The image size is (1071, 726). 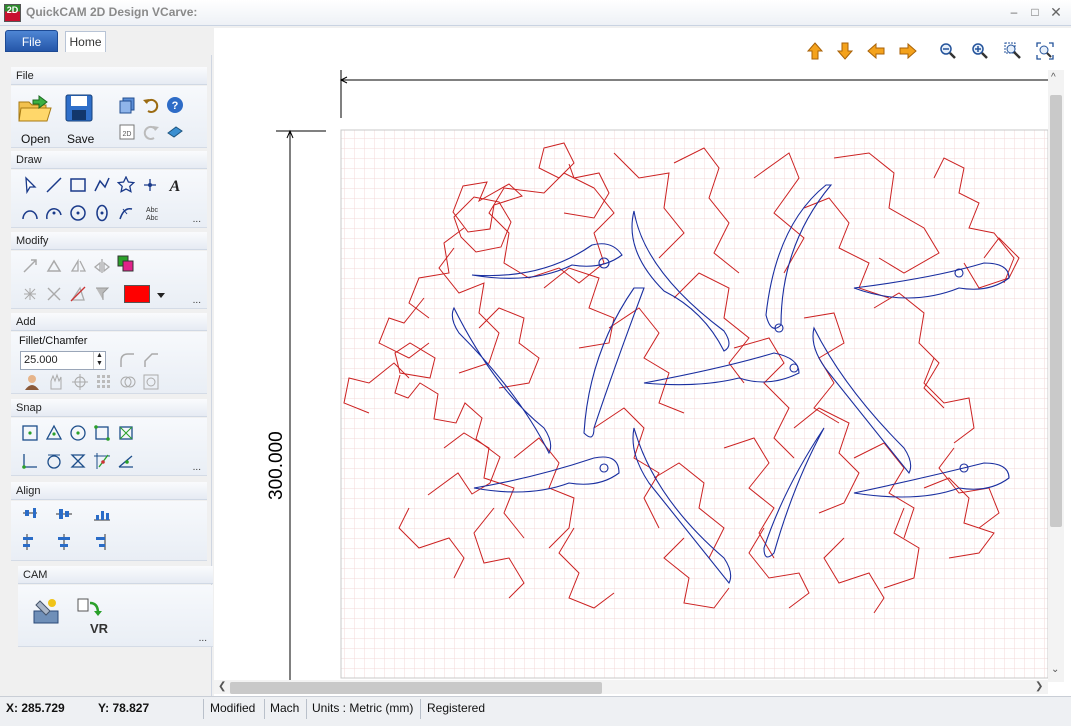 I want to click on snap-triangle-icon, so click(x=54, y=433).